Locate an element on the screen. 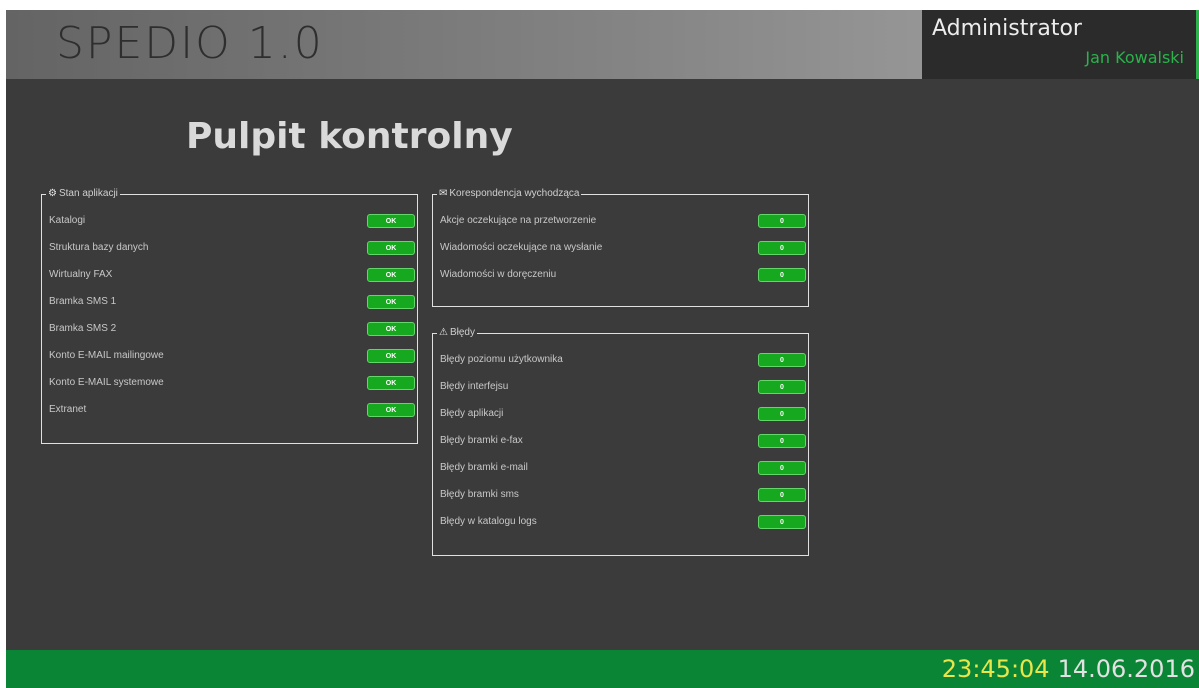  header: SPEDIO 1.0 Administrator Jan Kowalski is located at coordinates (602, 44).